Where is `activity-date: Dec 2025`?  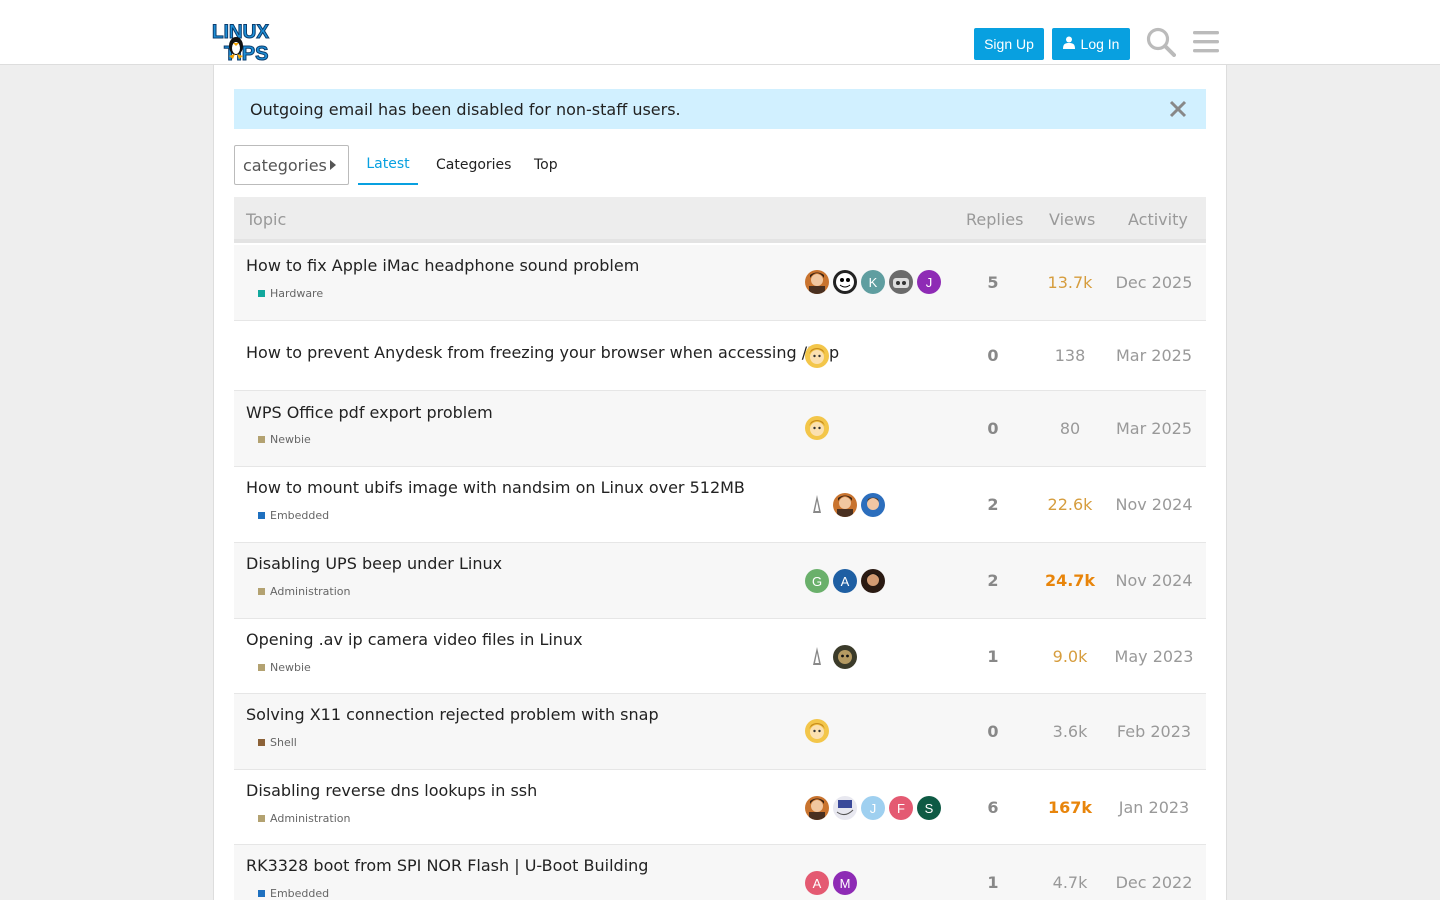 activity-date: Dec 2025 is located at coordinates (1154, 282).